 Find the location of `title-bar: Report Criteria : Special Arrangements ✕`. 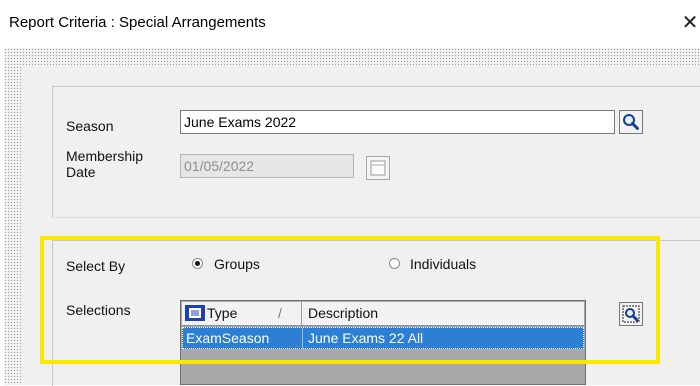

title-bar: Report Criteria : Special Arrangements ✕ is located at coordinates (350, 24).